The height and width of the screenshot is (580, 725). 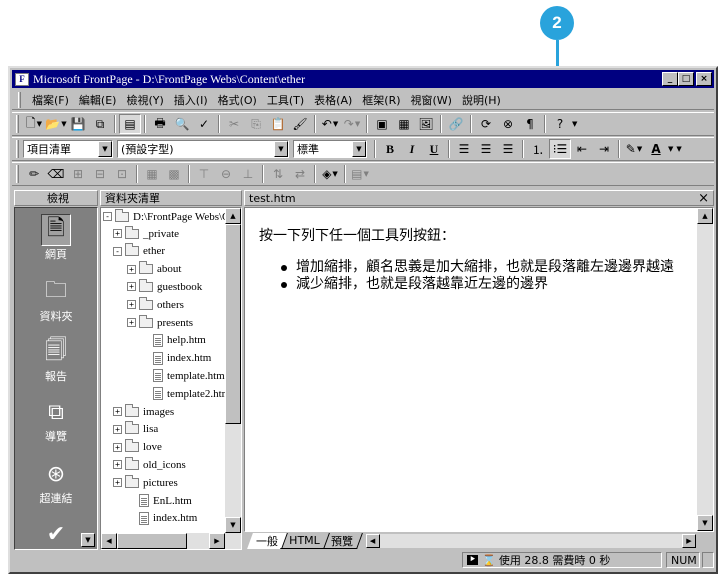 I want to click on tree-folder-item: + old_icons, so click(x=149, y=464).